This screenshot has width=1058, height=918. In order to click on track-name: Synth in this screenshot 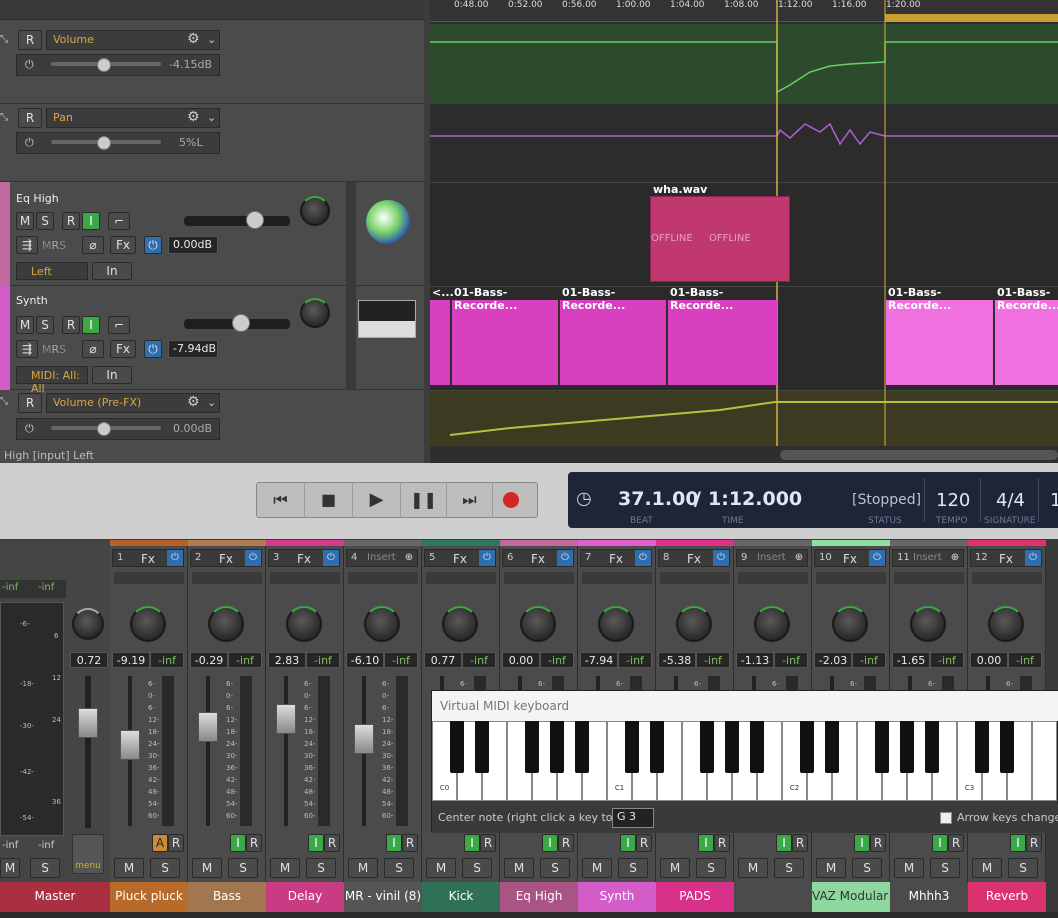, I will do `click(32, 300)`.